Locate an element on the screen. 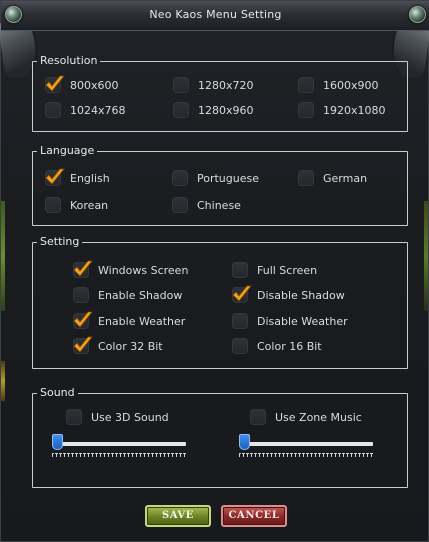 The width and height of the screenshot is (429, 542). left-edge-accent is located at coordinates (3, 381).